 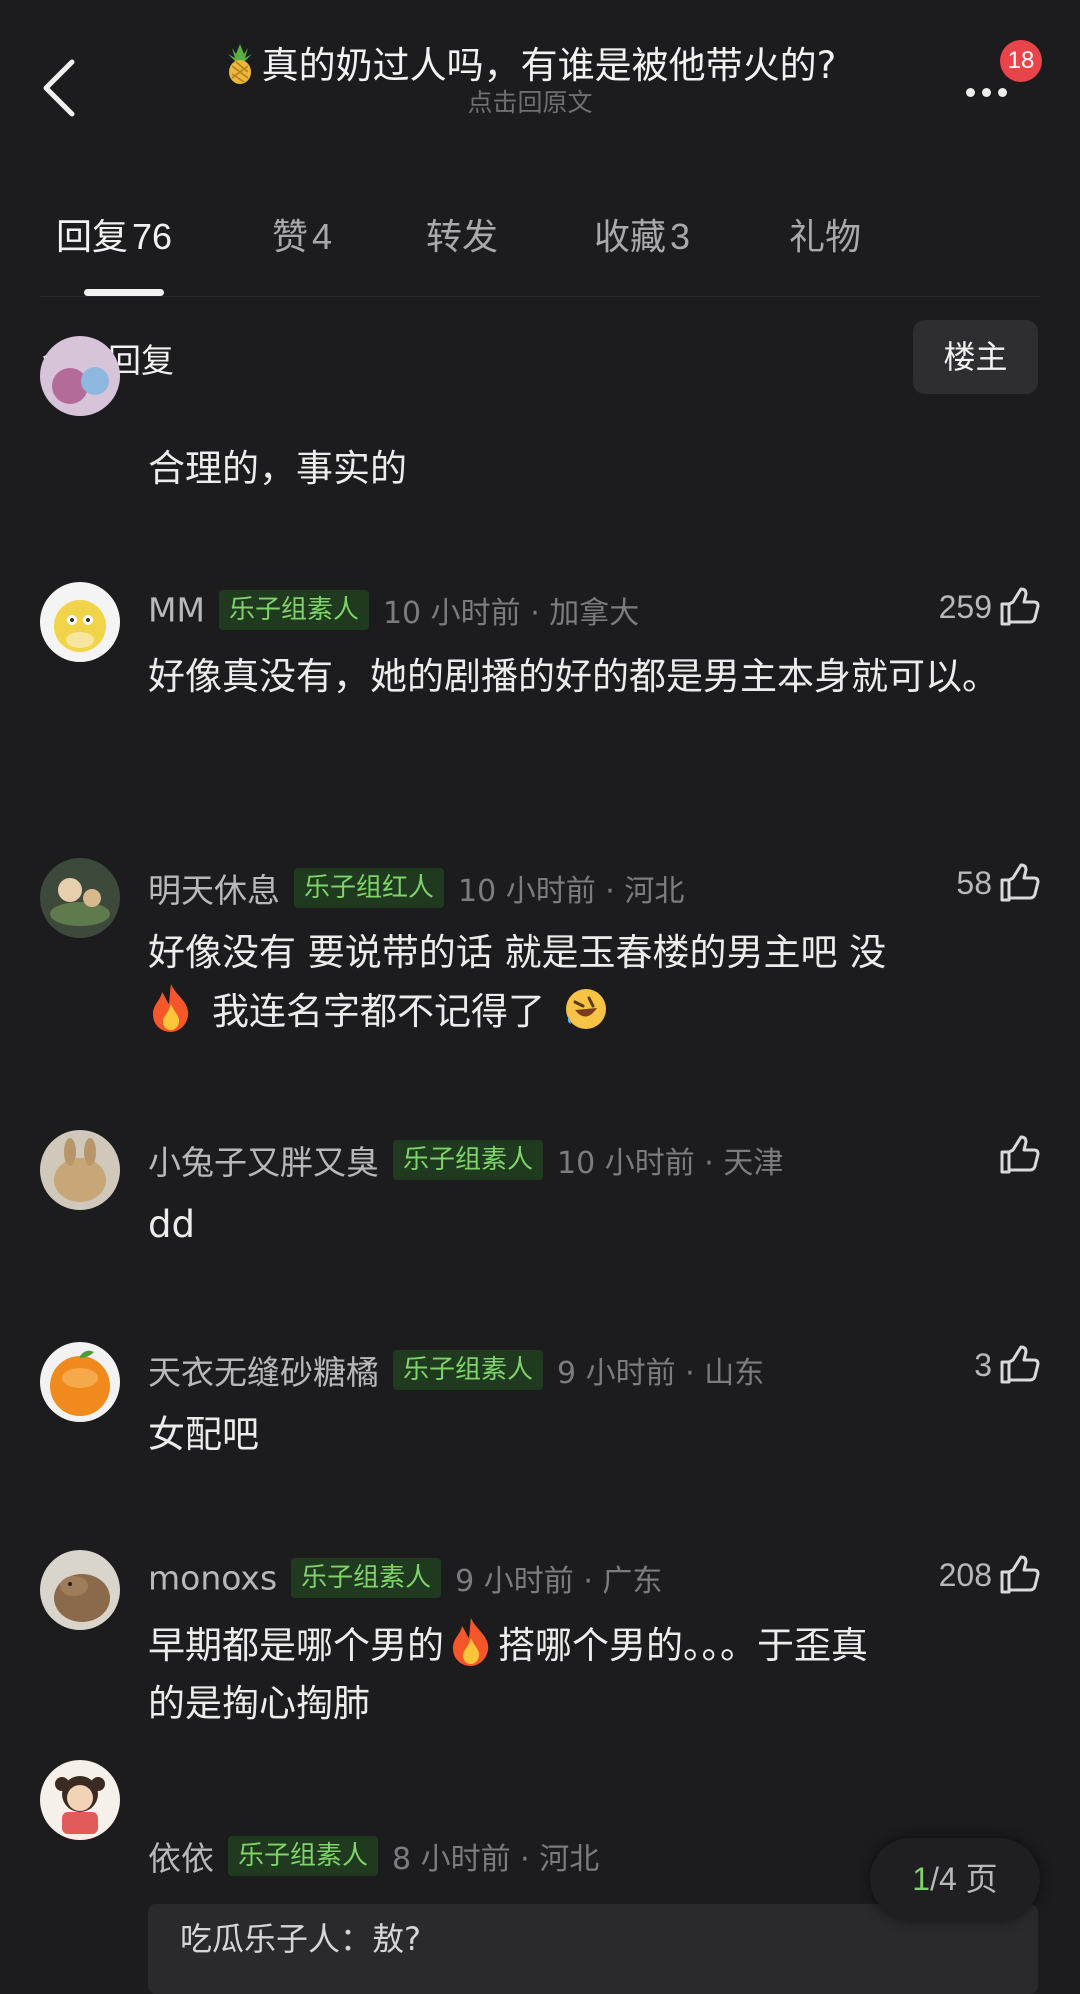 I want to click on comment-text: 合理的，事实的, so click(x=277, y=468).